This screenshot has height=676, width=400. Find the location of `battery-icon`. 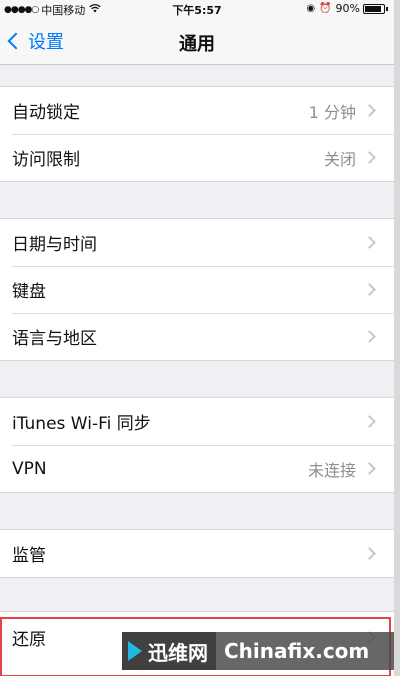

battery-icon is located at coordinates (374, 8).